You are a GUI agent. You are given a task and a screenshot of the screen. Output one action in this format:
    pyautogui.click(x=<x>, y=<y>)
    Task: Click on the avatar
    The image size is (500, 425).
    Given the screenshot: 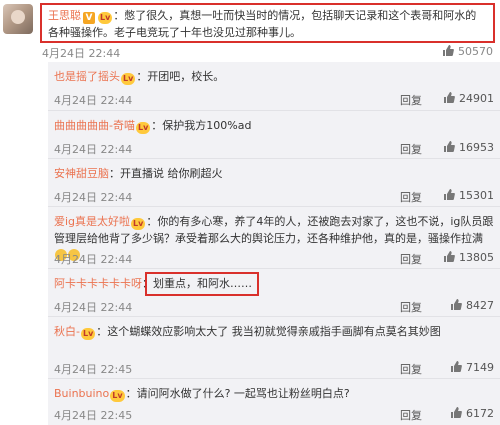 What is the action you would take?
    pyautogui.click(x=18, y=19)
    